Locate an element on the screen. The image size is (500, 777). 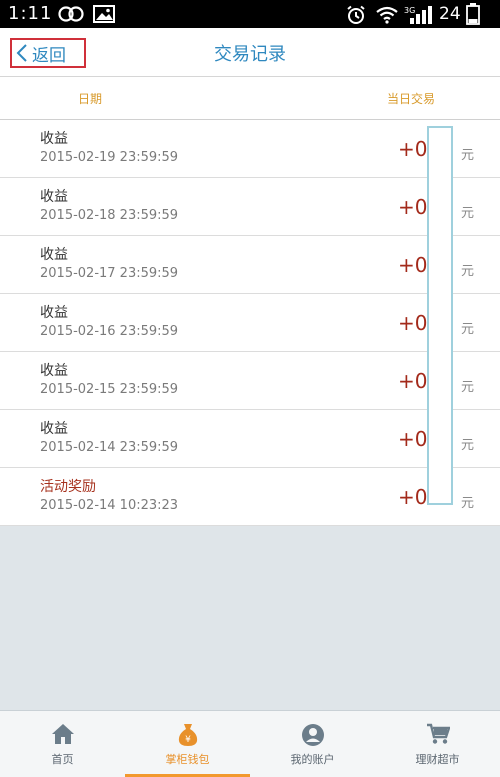
transaction-datetime: 2015-02-16 23:59:59 is located at coordinates (109, 331).